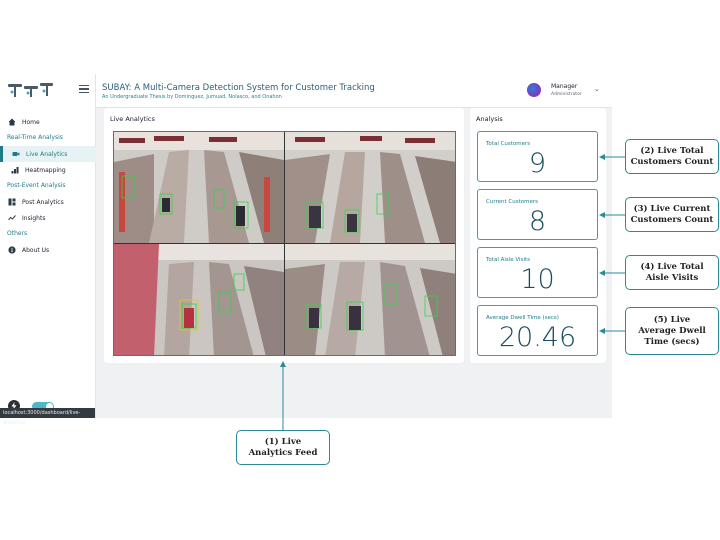 The width and height of the screenshot is (720, 540). I want to click on trend-icon, so click(12, 218).